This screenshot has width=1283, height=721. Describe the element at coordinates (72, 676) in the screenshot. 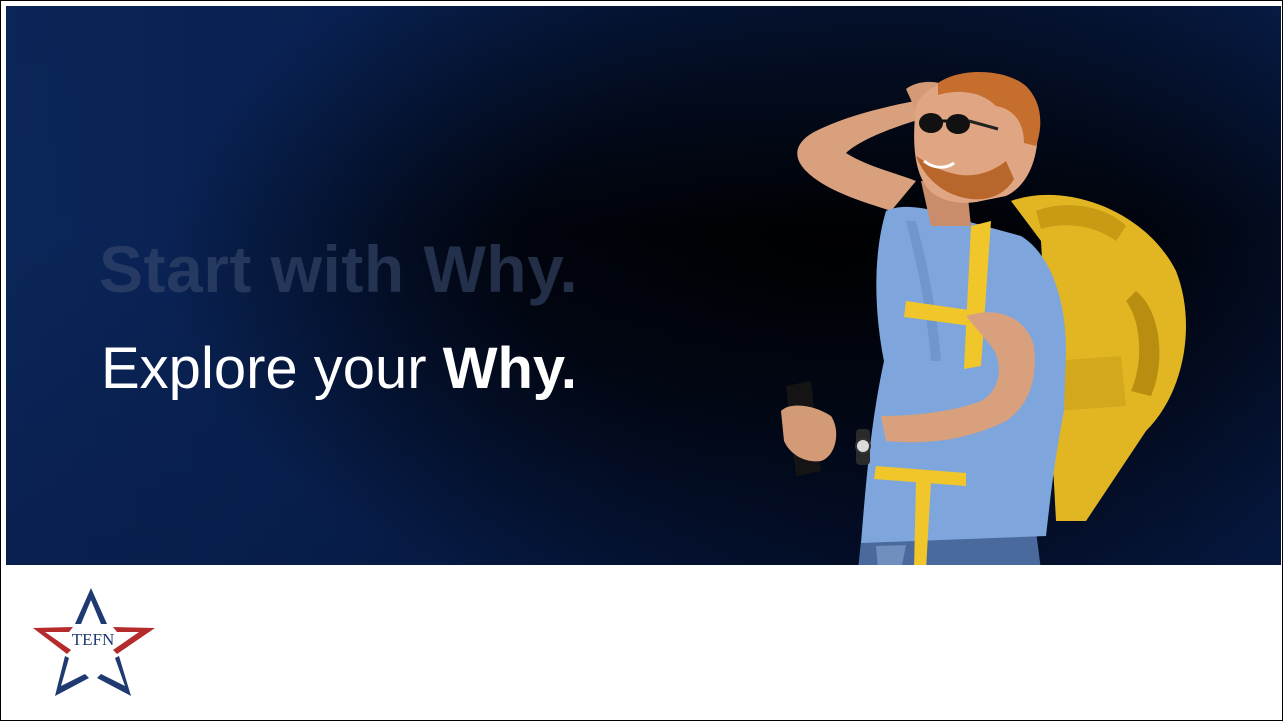

I see `logo-leg-left` at that location.